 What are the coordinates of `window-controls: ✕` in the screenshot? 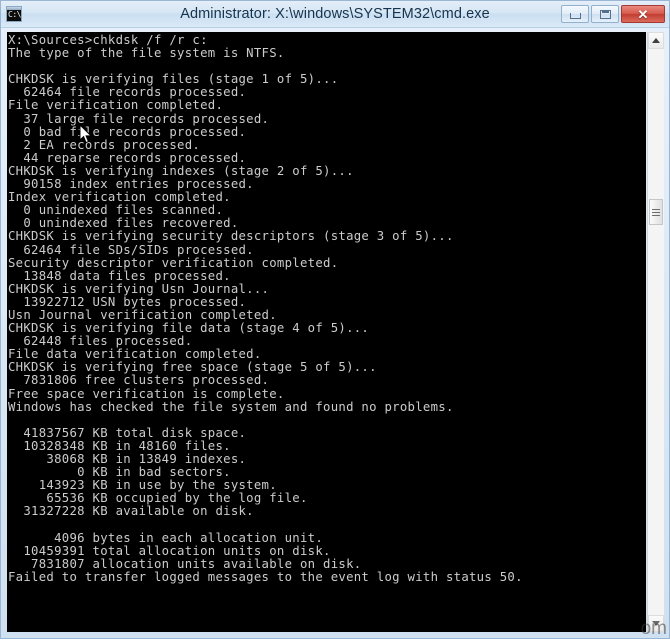 It's located at (613, 14).